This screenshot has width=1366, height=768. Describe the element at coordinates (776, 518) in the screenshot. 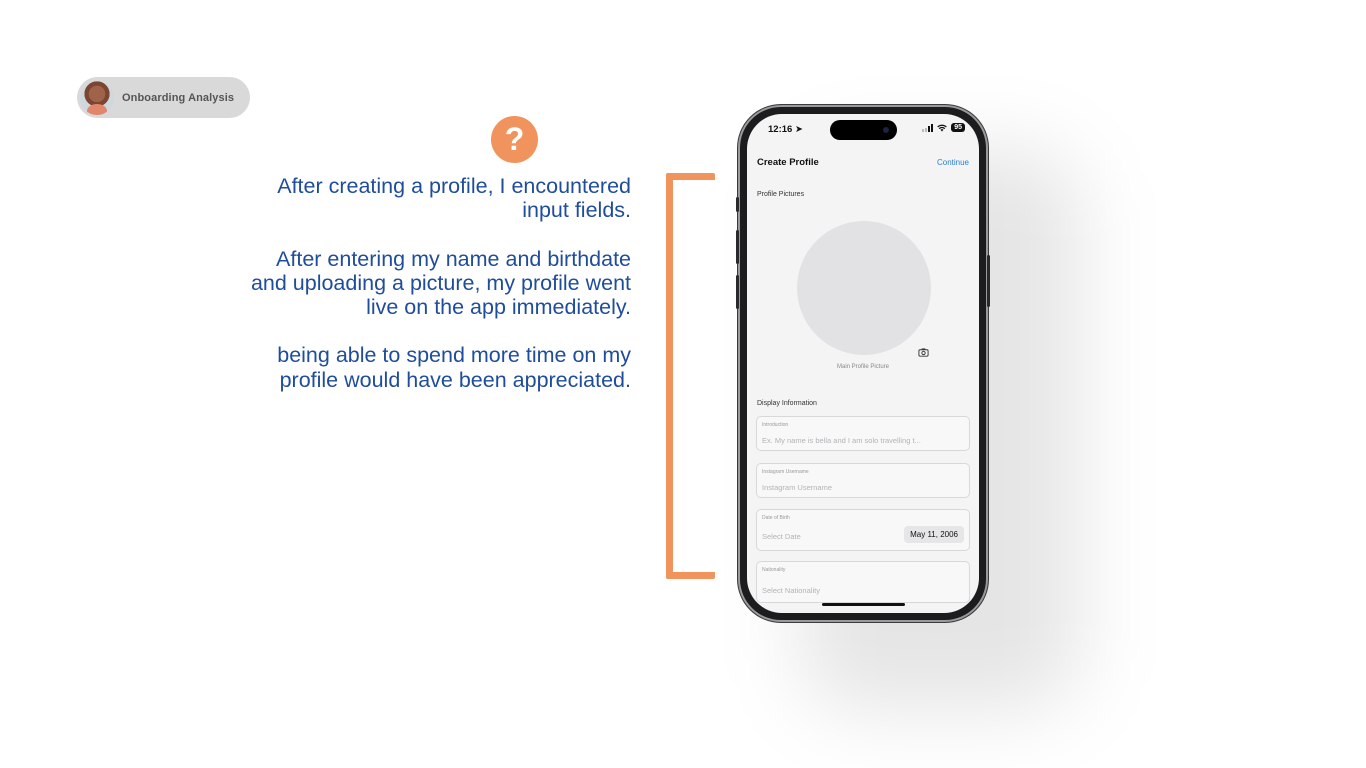

I see `date-of-birth-label: Date of Birth` at that location.